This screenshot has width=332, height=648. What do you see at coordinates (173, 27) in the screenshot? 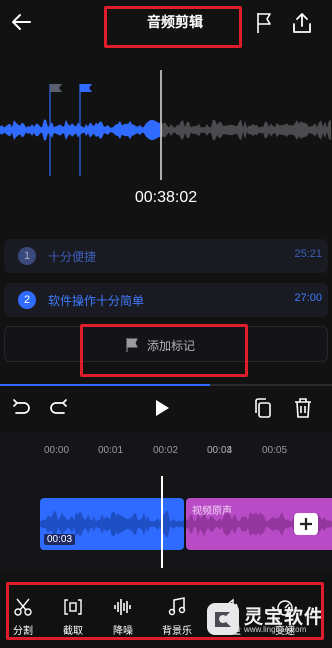
I see `title-highlight-box` at bounding box center [173, 27].